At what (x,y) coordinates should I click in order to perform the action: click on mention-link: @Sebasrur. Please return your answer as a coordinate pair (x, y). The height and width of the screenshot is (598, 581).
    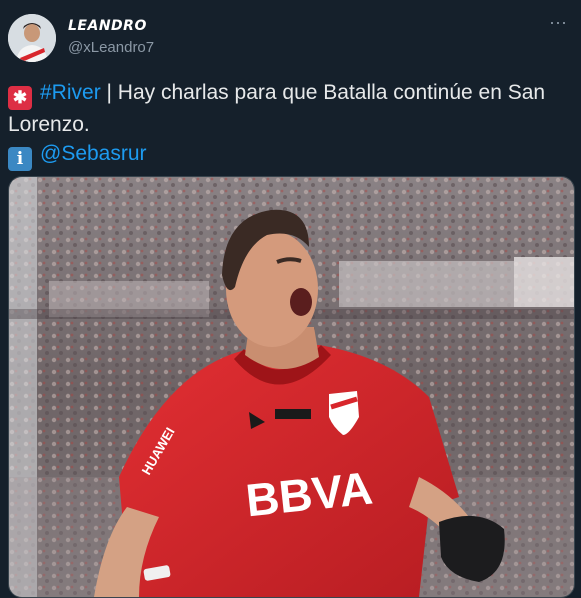
    Looking at the image, I should click on (93, 153).